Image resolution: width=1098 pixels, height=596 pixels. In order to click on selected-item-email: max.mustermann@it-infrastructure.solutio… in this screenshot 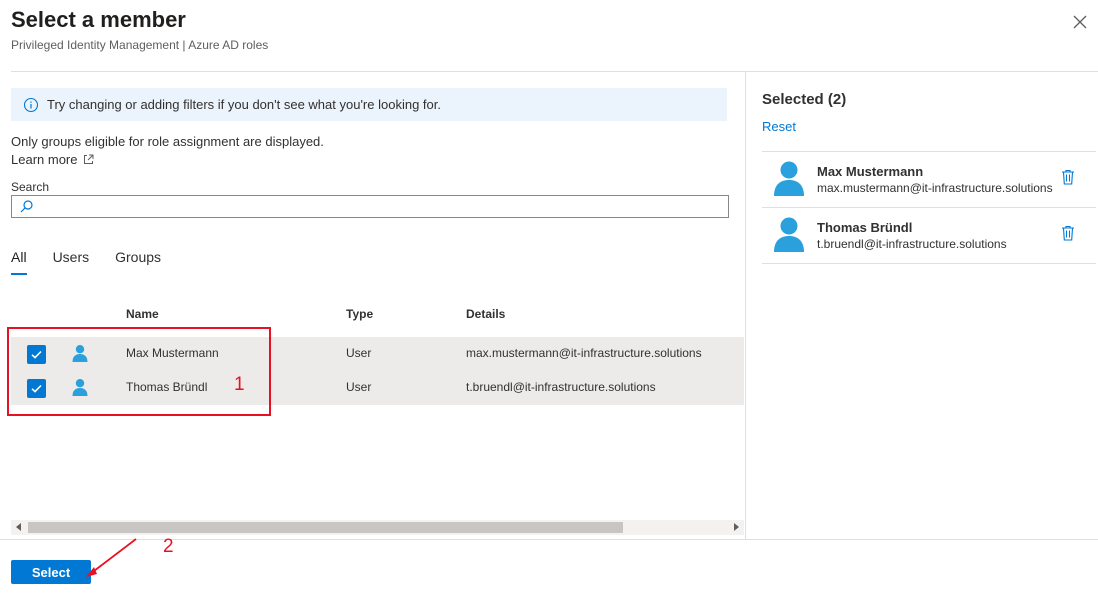, I will do `click(935, 188)`.